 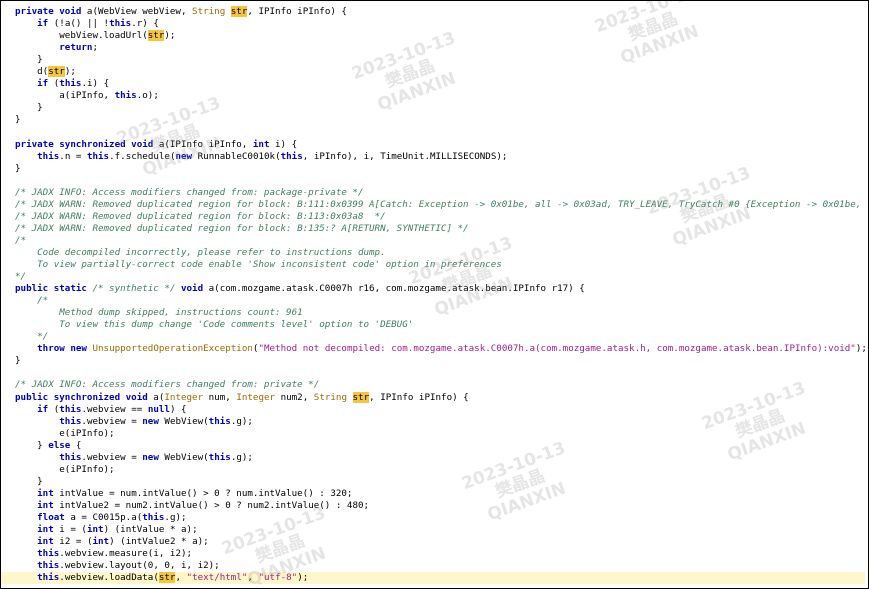 What do you see at coordinates (78, 445) in the screenshot?
I see `code-token: {` at bounding box center [78, 445].